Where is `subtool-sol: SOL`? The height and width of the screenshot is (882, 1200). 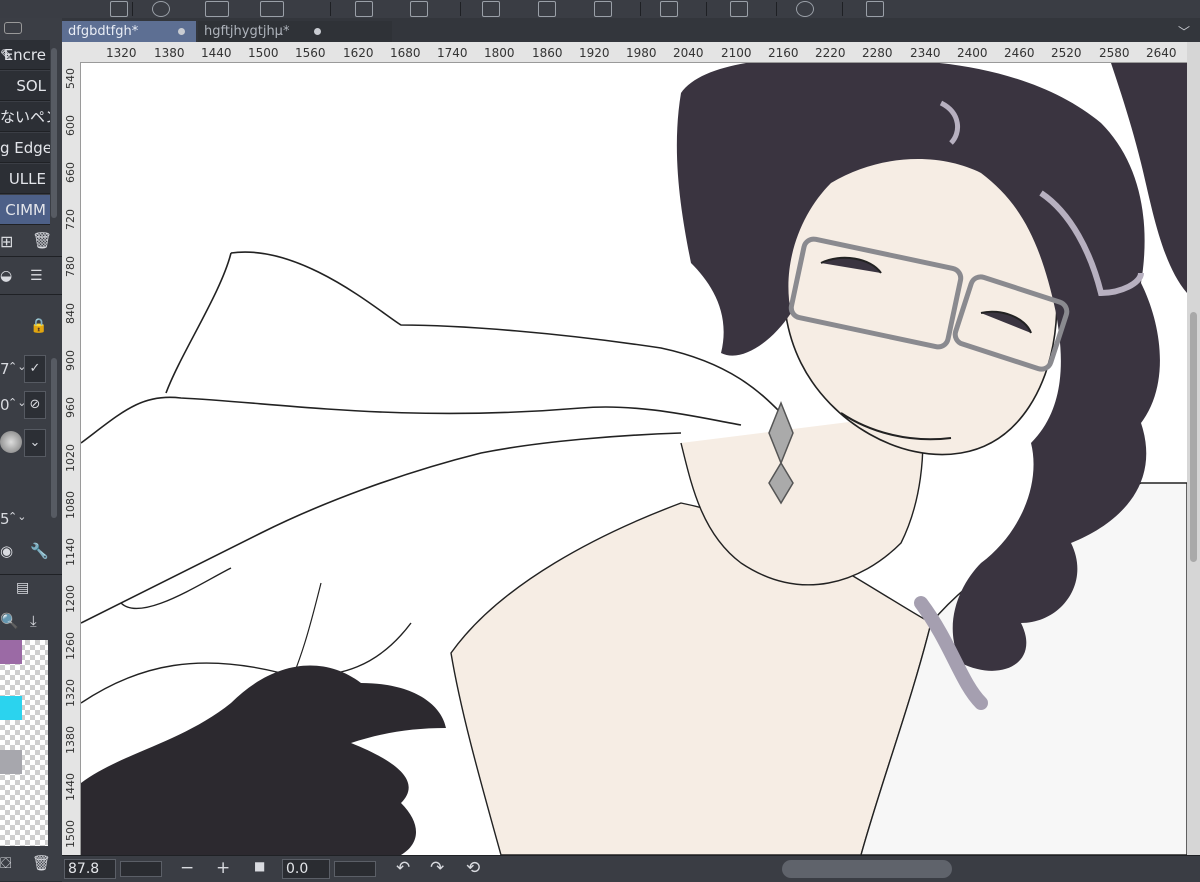 subtool-sol: SOL is located at coordinates (25, 86).